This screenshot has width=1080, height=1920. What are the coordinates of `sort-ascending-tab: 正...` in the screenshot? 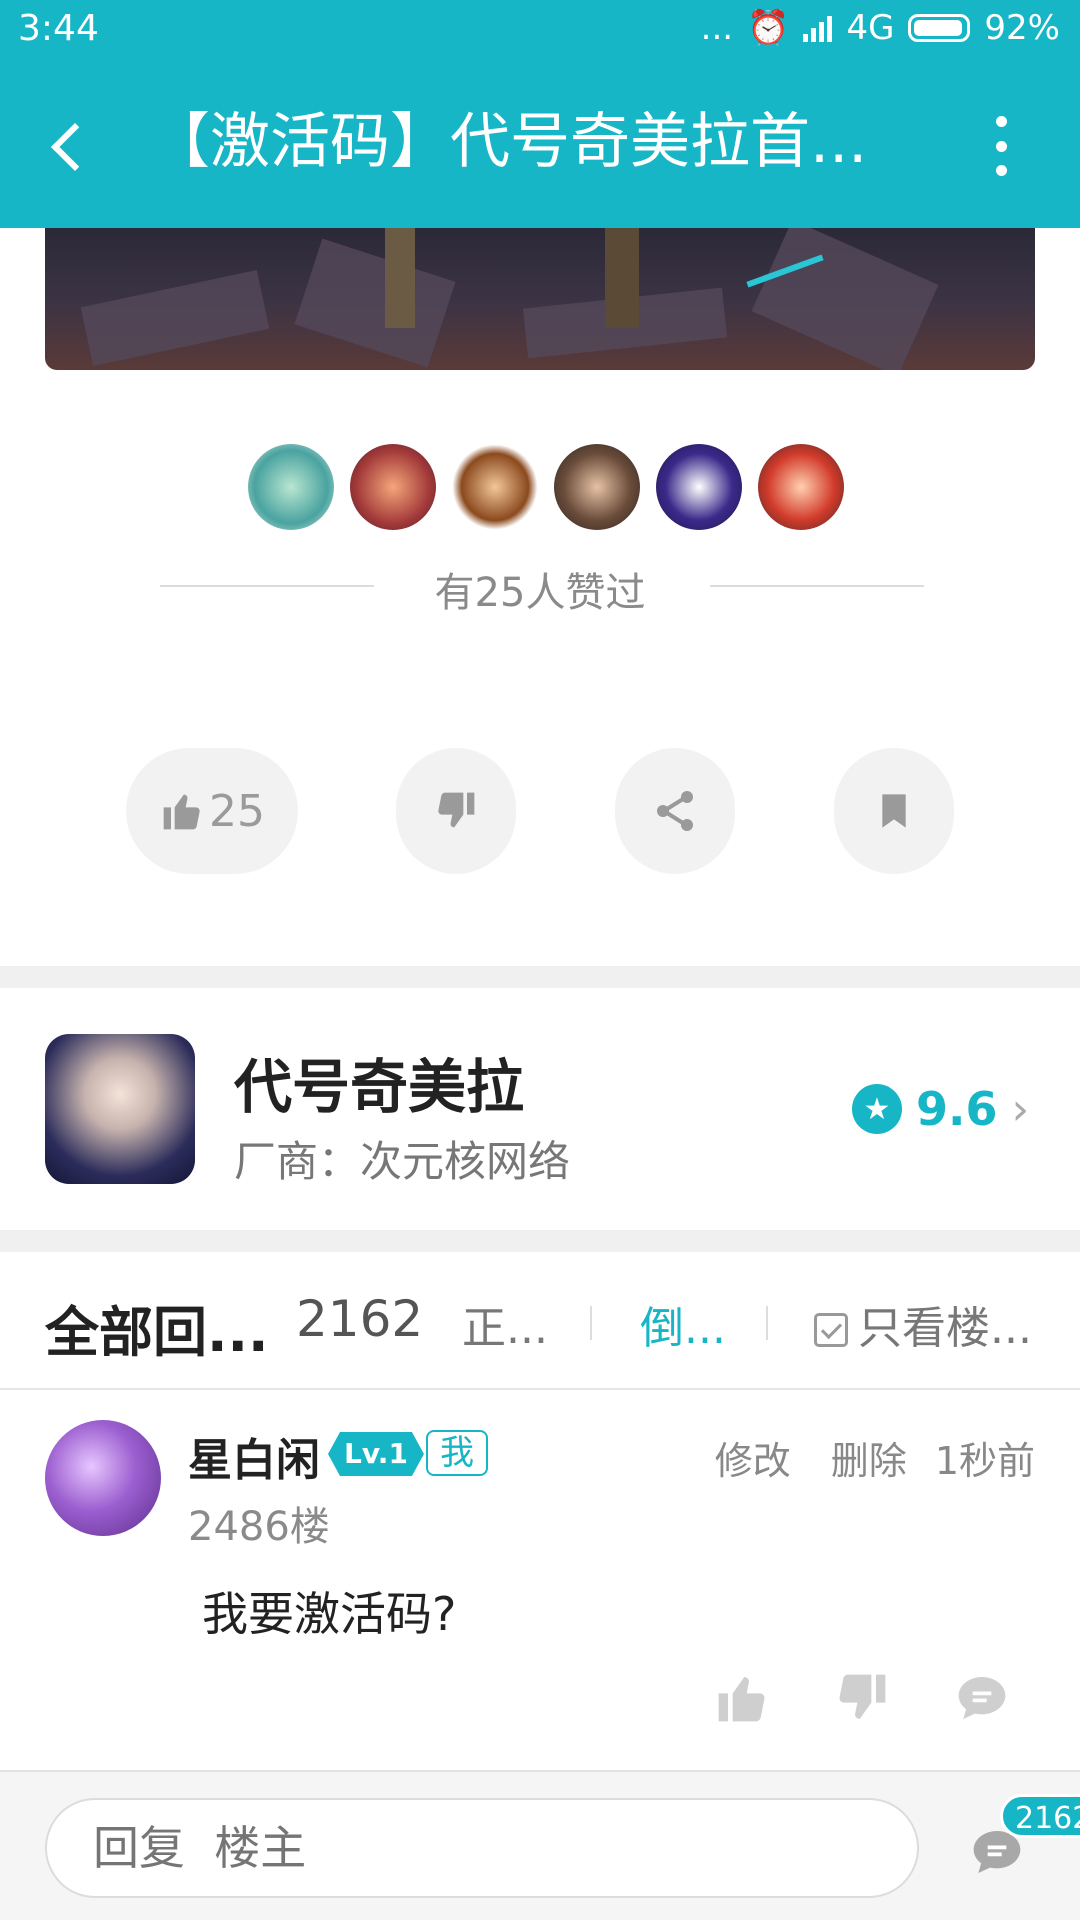 It's located at (505, 1324).